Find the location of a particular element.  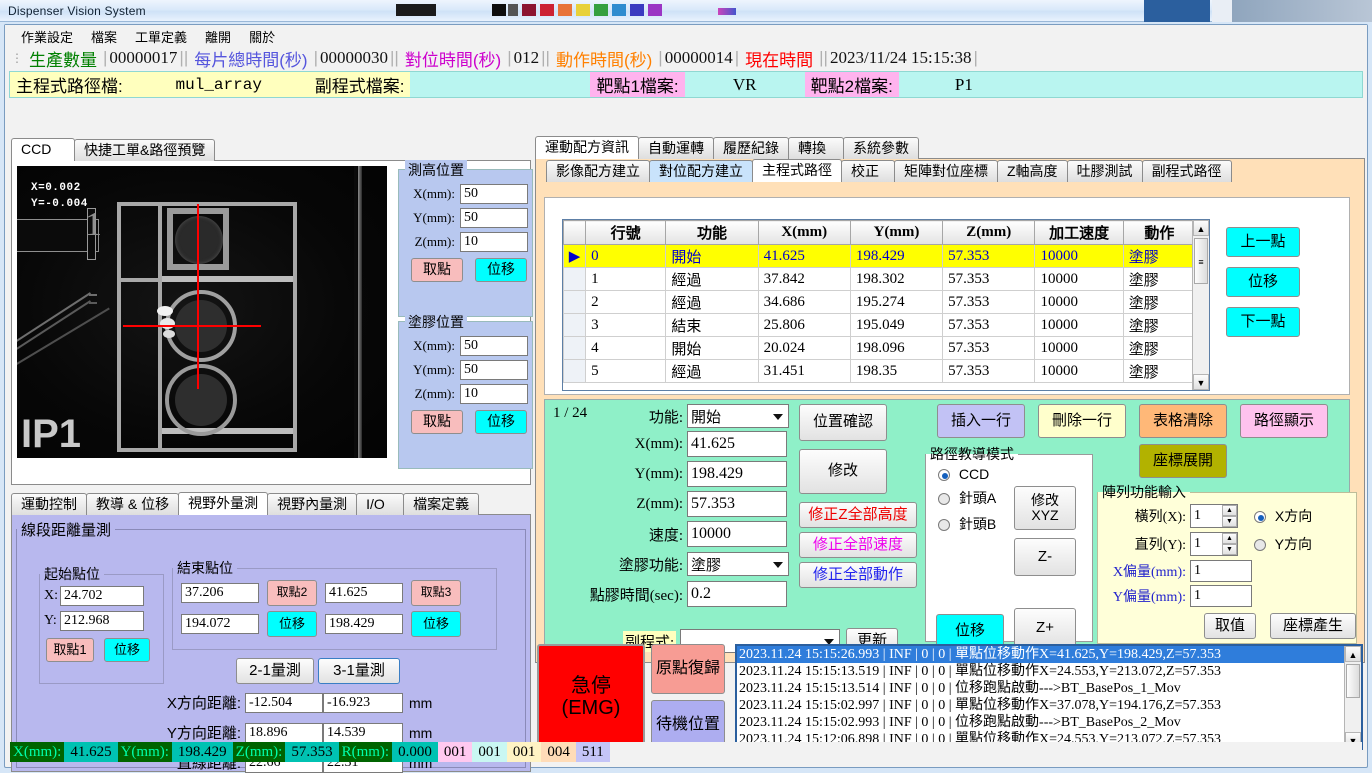

x-distance-v1 is located at coordinates (284, 702).